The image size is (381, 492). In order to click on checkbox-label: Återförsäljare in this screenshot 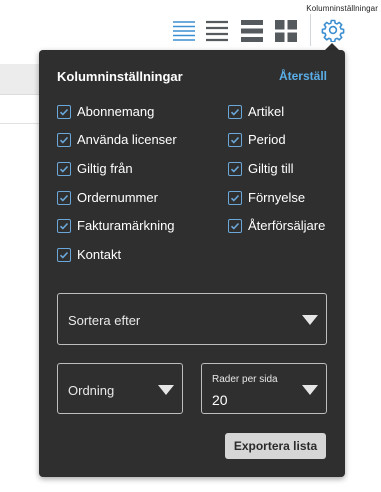, I will do `click(287, 225)`.